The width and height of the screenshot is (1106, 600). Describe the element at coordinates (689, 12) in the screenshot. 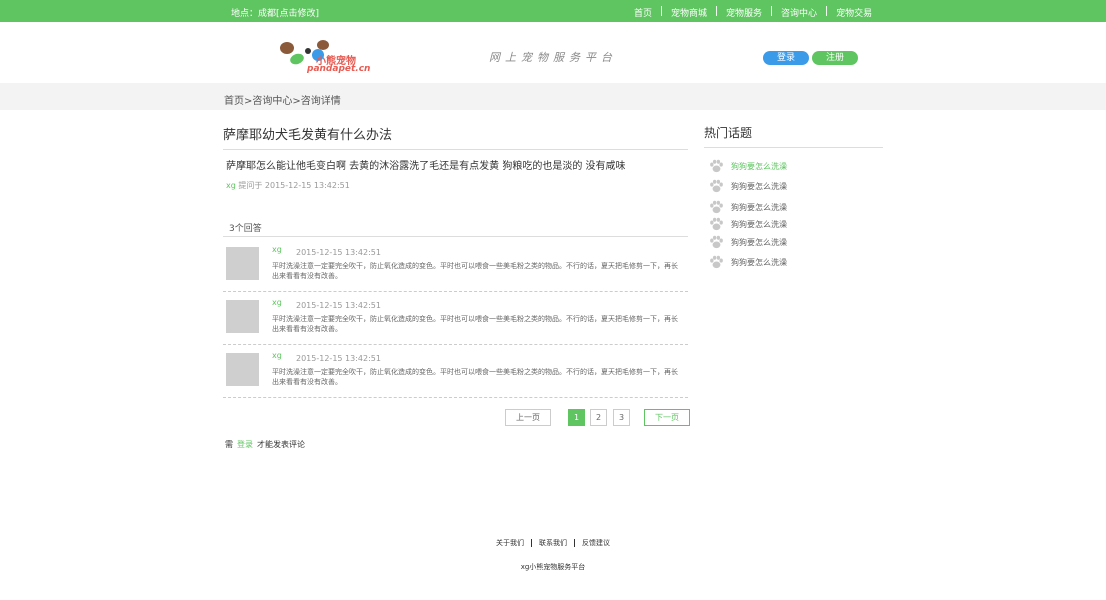

I see `nav-pet-mall: 宠物商城` at that location.